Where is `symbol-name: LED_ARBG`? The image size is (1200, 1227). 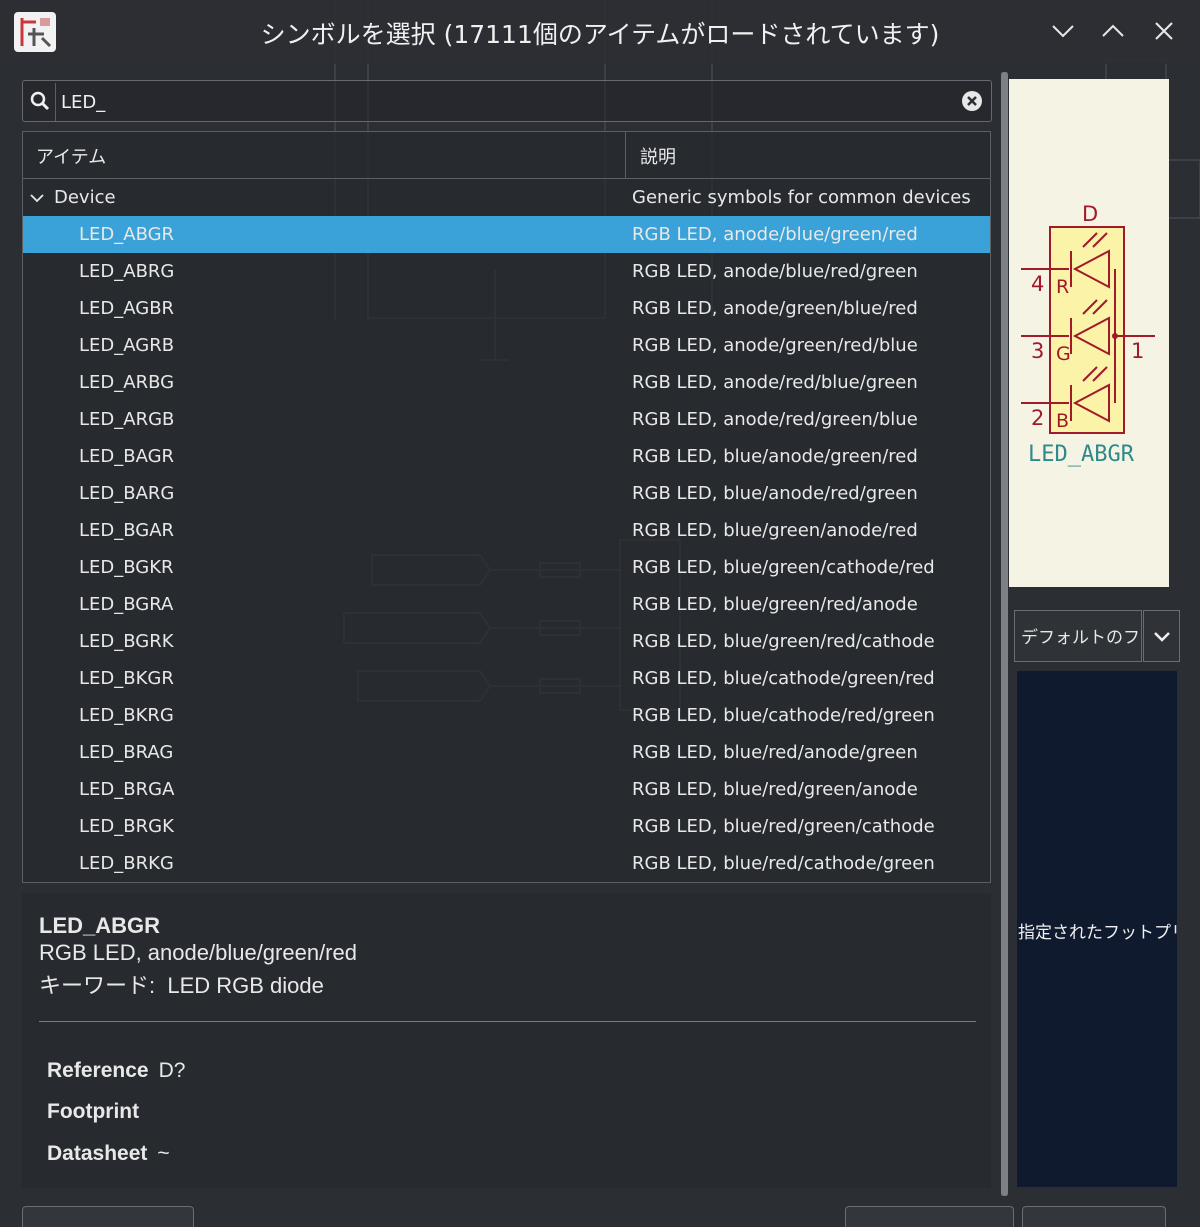
symbol-name: LED_ARBG is located at coordinates (127, 382).